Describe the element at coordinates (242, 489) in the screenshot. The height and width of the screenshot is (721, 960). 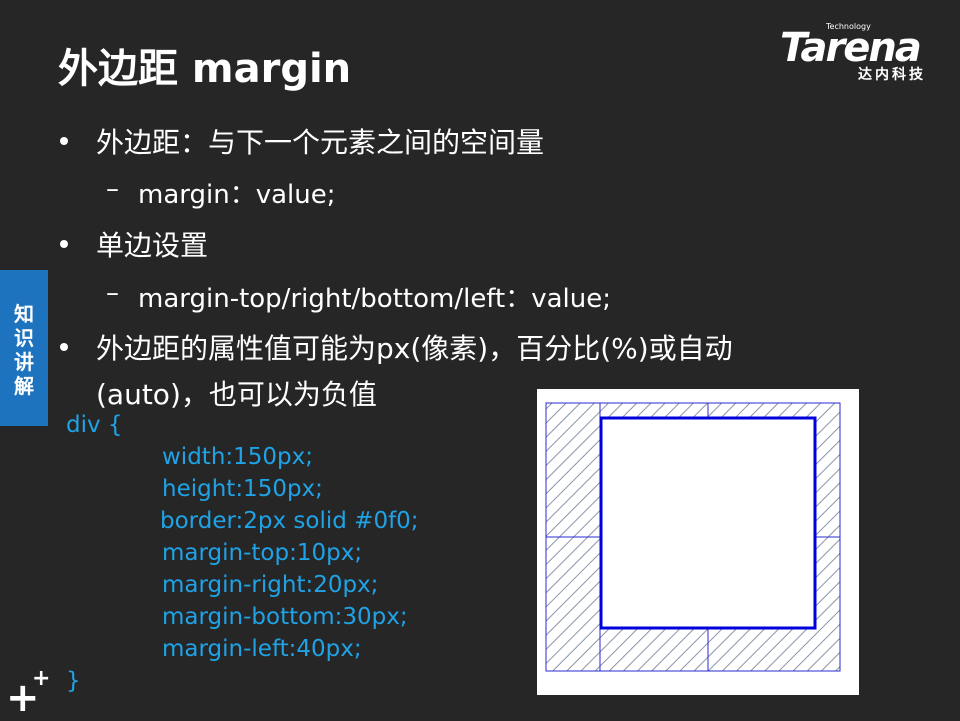
I see `code-line: height:150px;` at that location.